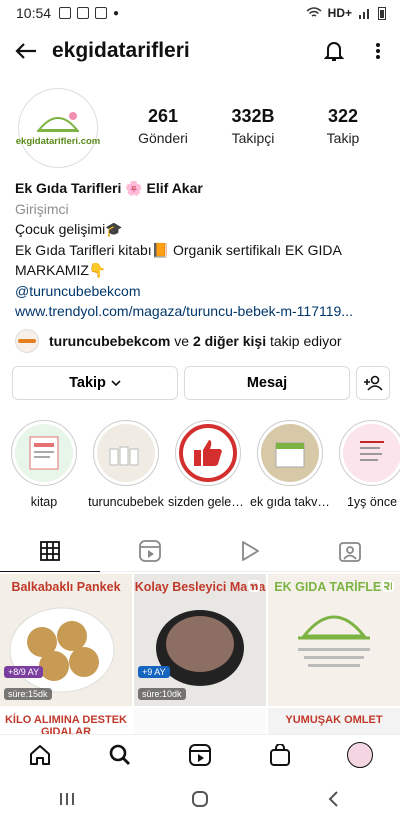 Image resolution: width=400 pixels, height=822 pixels. I want to click on recent-apps-button, so click(67, 799).